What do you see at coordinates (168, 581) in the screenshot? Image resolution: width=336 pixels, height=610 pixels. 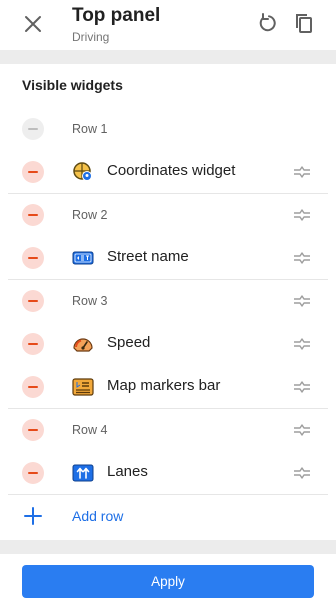 I see `apply-button: Apply` at bounding box center [168, 581].